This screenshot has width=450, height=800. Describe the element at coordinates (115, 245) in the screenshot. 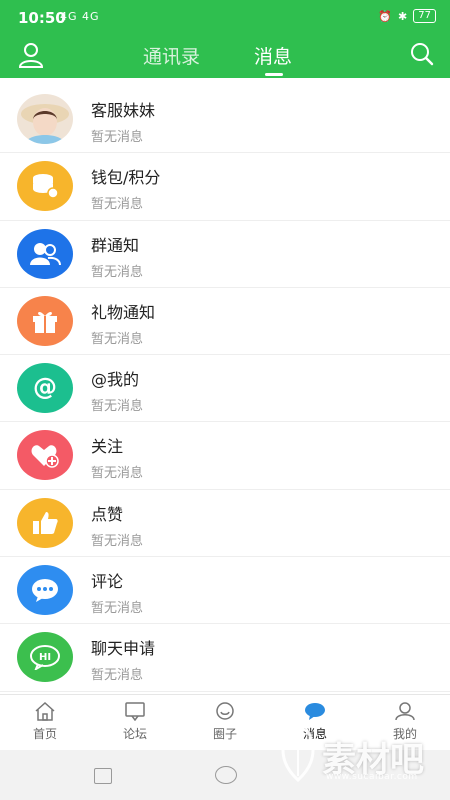

I see `item-title: 群通知` at that location.